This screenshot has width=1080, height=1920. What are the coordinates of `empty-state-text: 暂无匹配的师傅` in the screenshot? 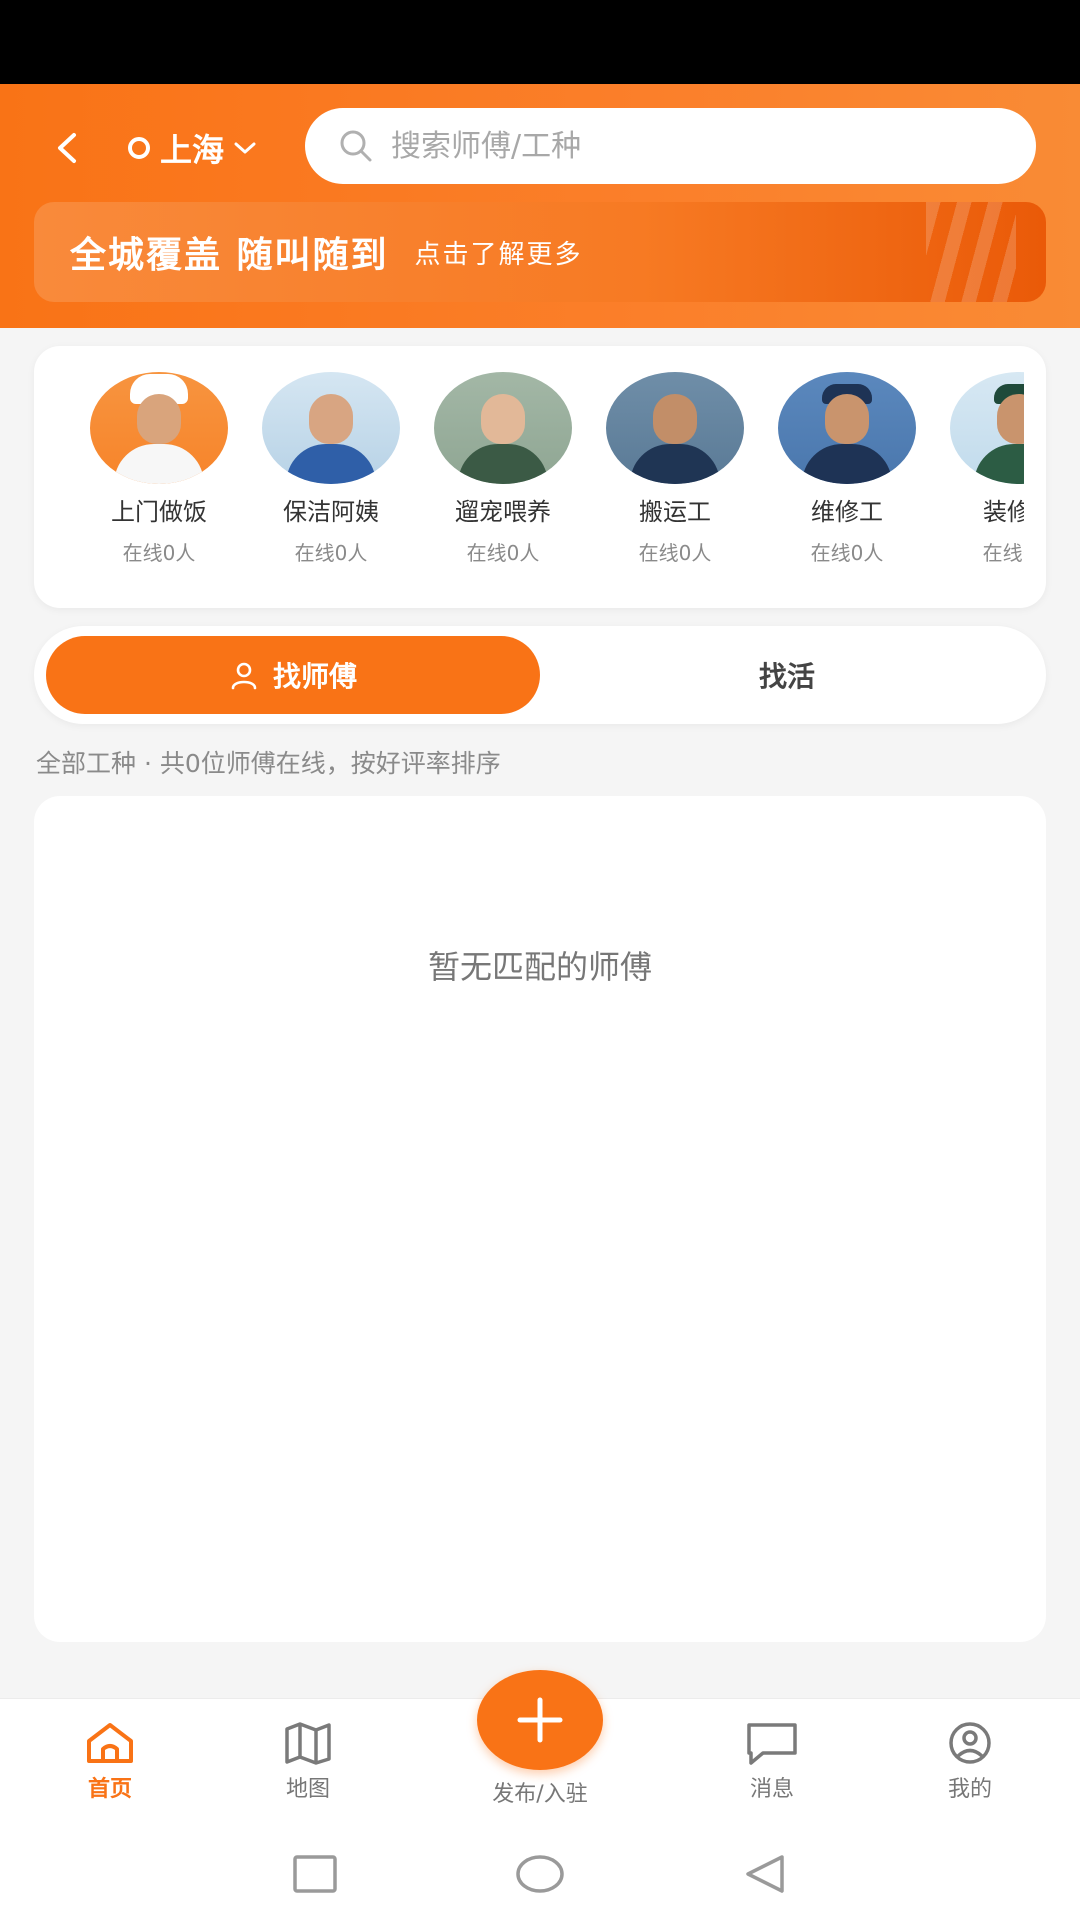 It's located at (539, 967).